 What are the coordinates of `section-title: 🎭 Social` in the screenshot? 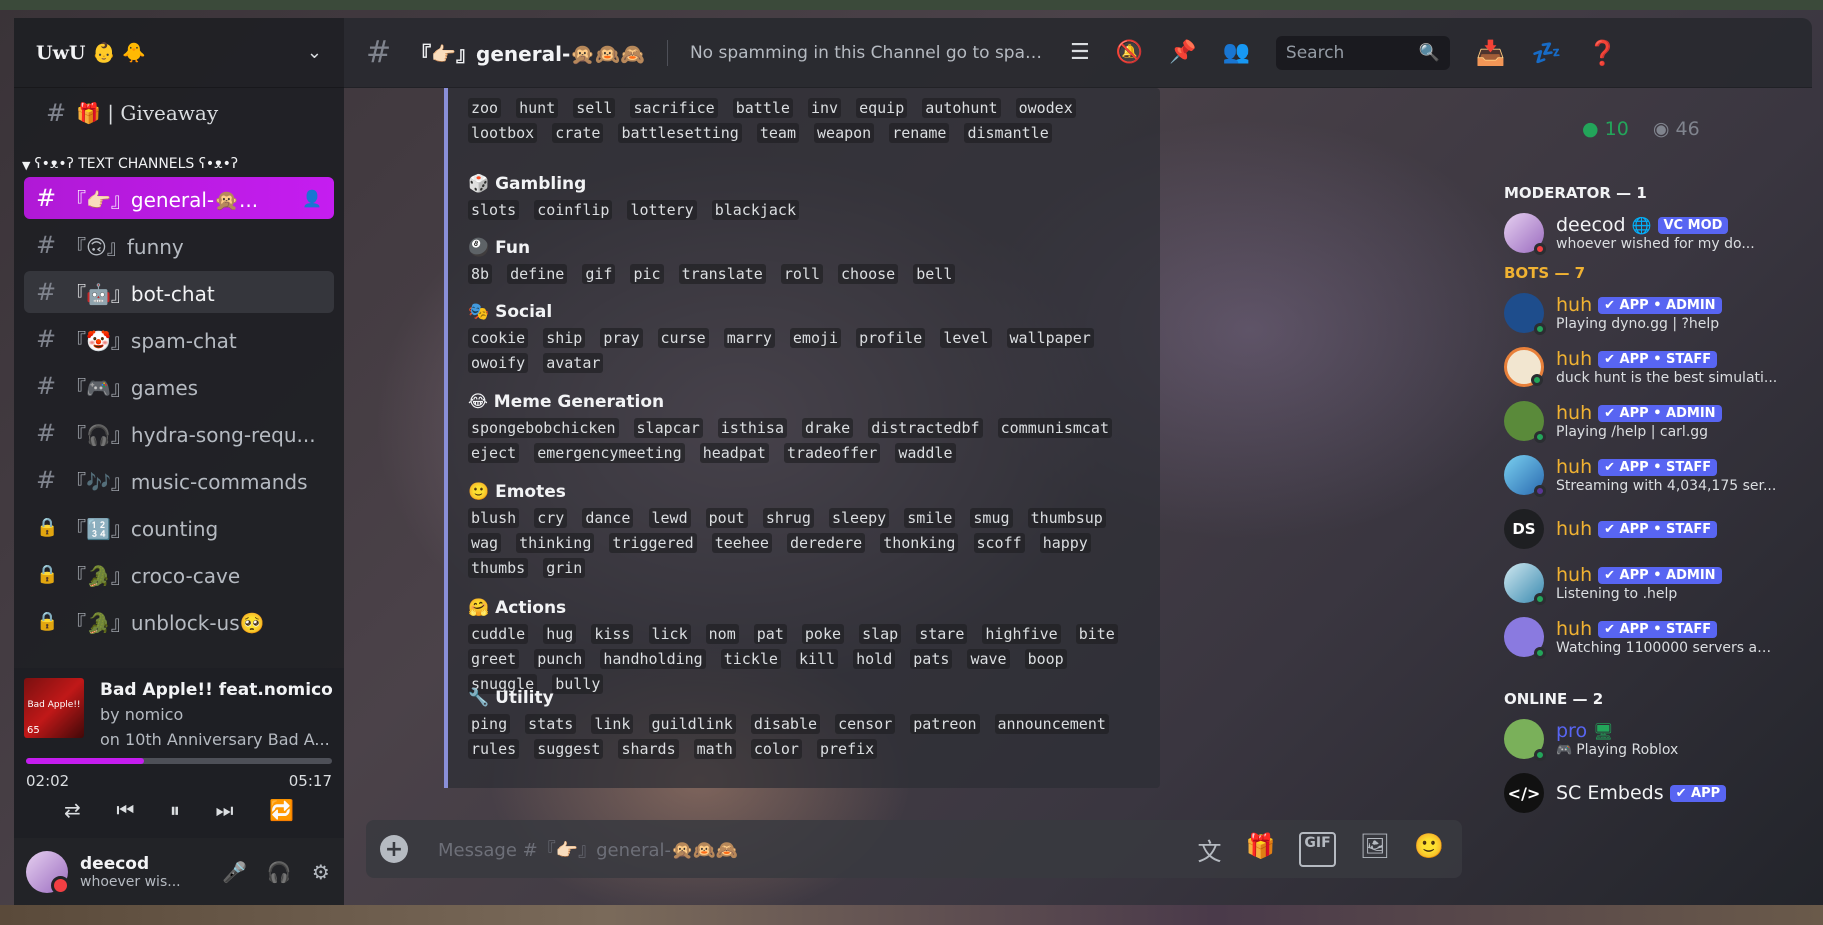 It's located at (510, 312).